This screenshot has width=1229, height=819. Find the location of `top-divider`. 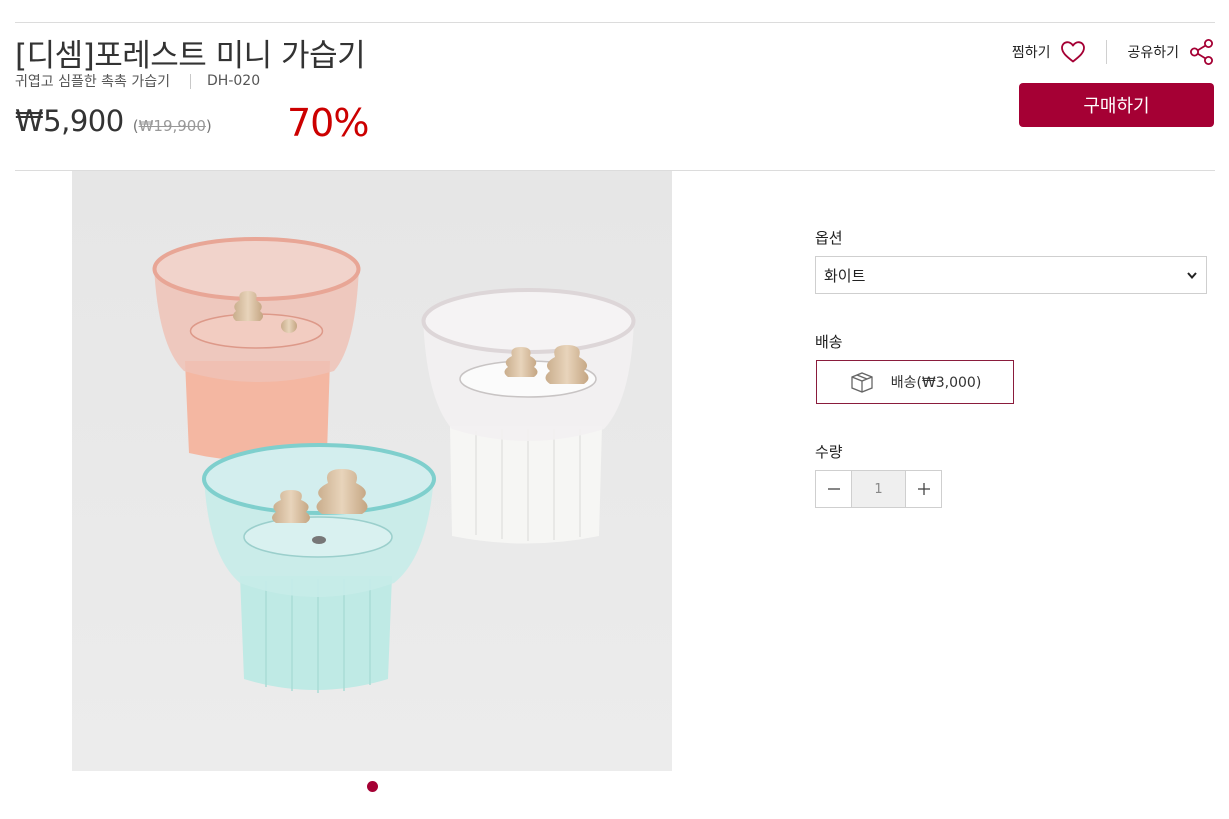

top-divider is located at coordinates (615, 22).